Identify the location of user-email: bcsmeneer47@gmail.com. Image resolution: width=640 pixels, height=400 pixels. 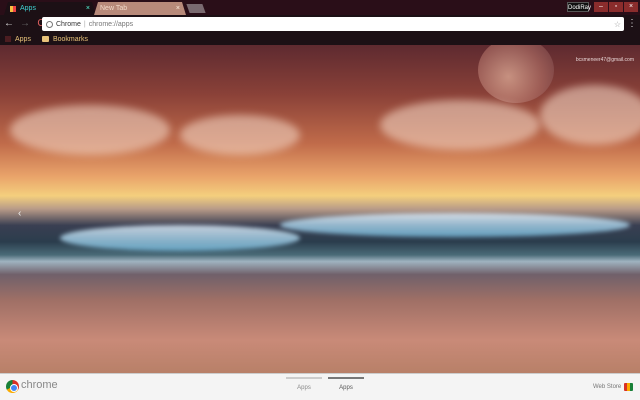
(605, 60).